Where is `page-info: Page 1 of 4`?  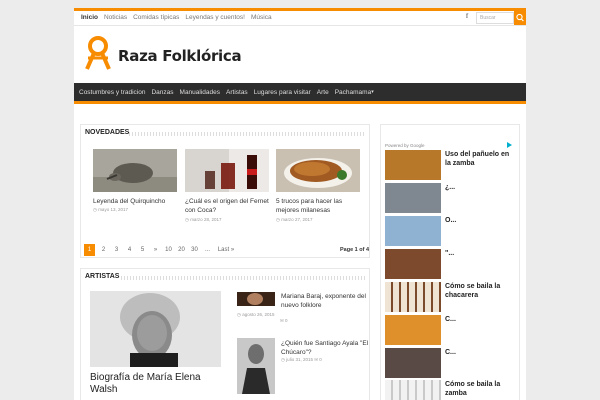
page-info: Page 1 of 4 is located at coordinates (355, 250).